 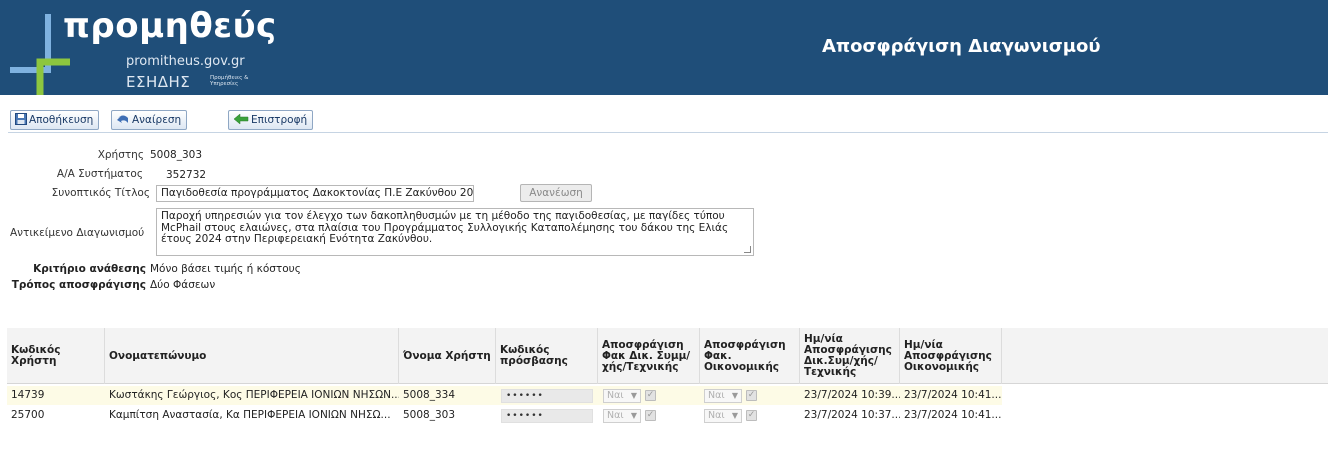 What do you see at coordinates (183, 285) in the screenshot?
I see `unsealing-mode-value: Δύο Φάσεων` at bounding box center [183, 285].